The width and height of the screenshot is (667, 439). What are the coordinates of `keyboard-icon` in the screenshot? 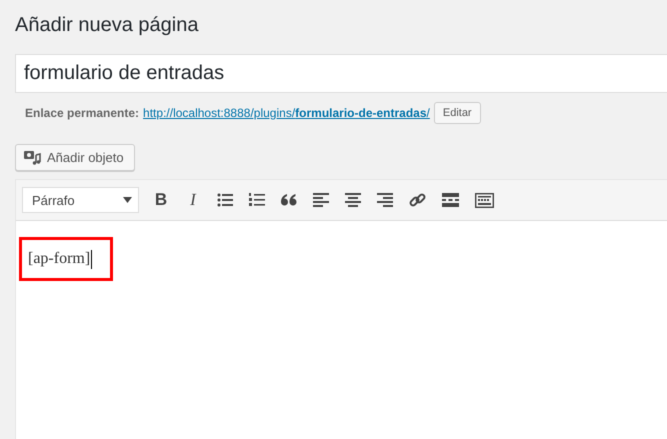 It's located at (484, 200).